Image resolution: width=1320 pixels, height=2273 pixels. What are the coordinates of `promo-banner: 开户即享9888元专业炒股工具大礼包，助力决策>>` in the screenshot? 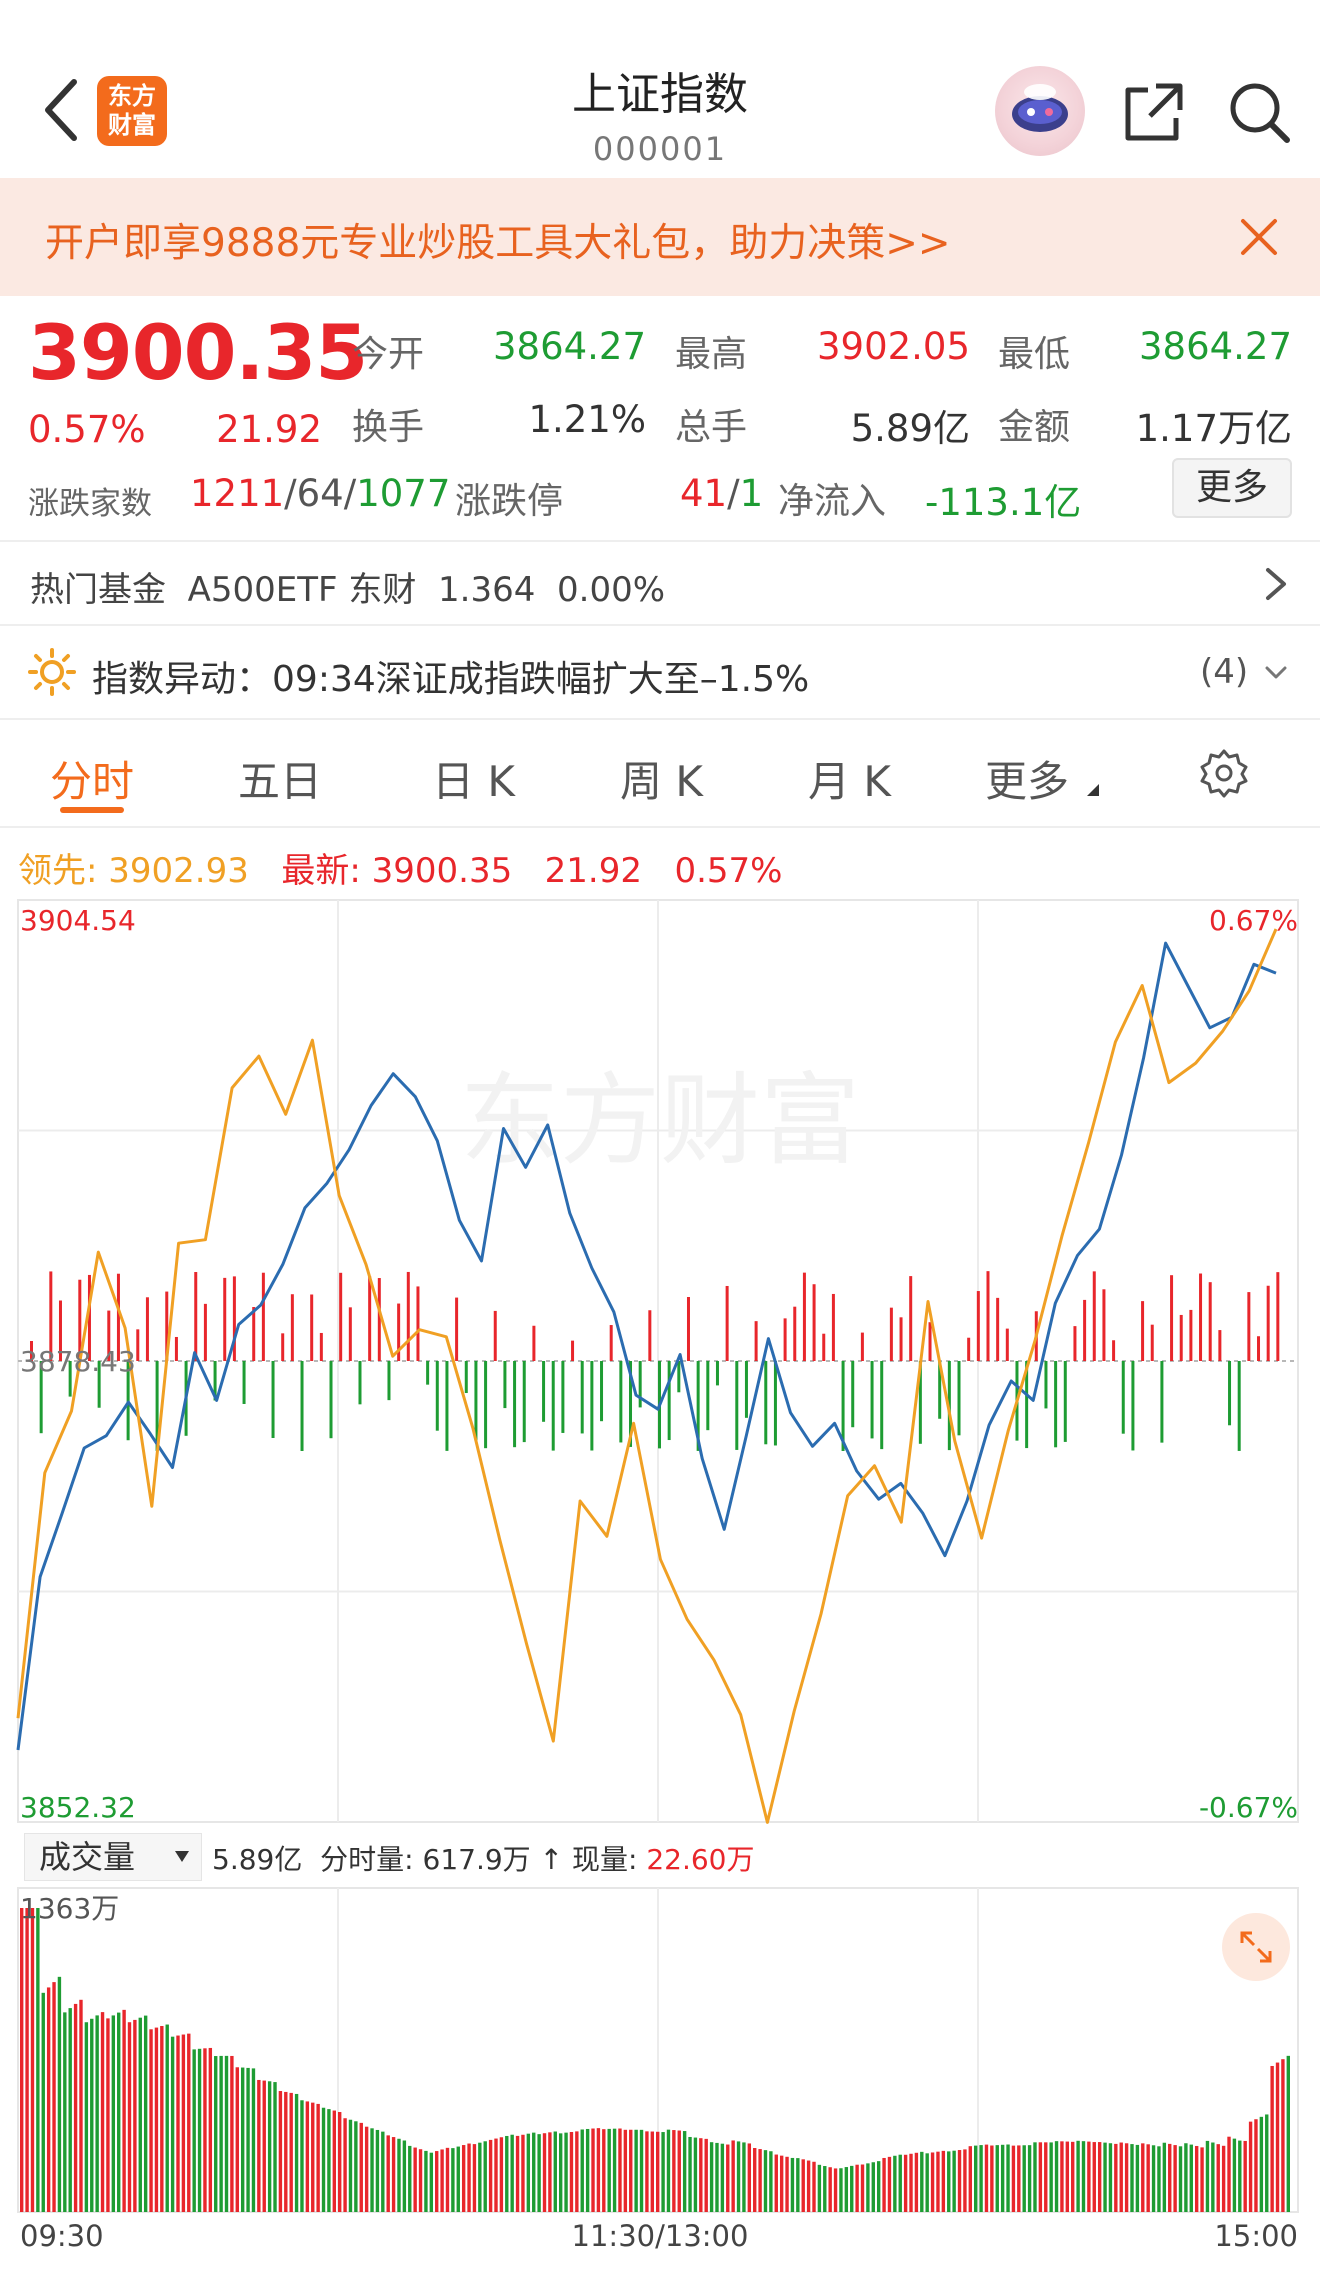 It's located at (660, 237).